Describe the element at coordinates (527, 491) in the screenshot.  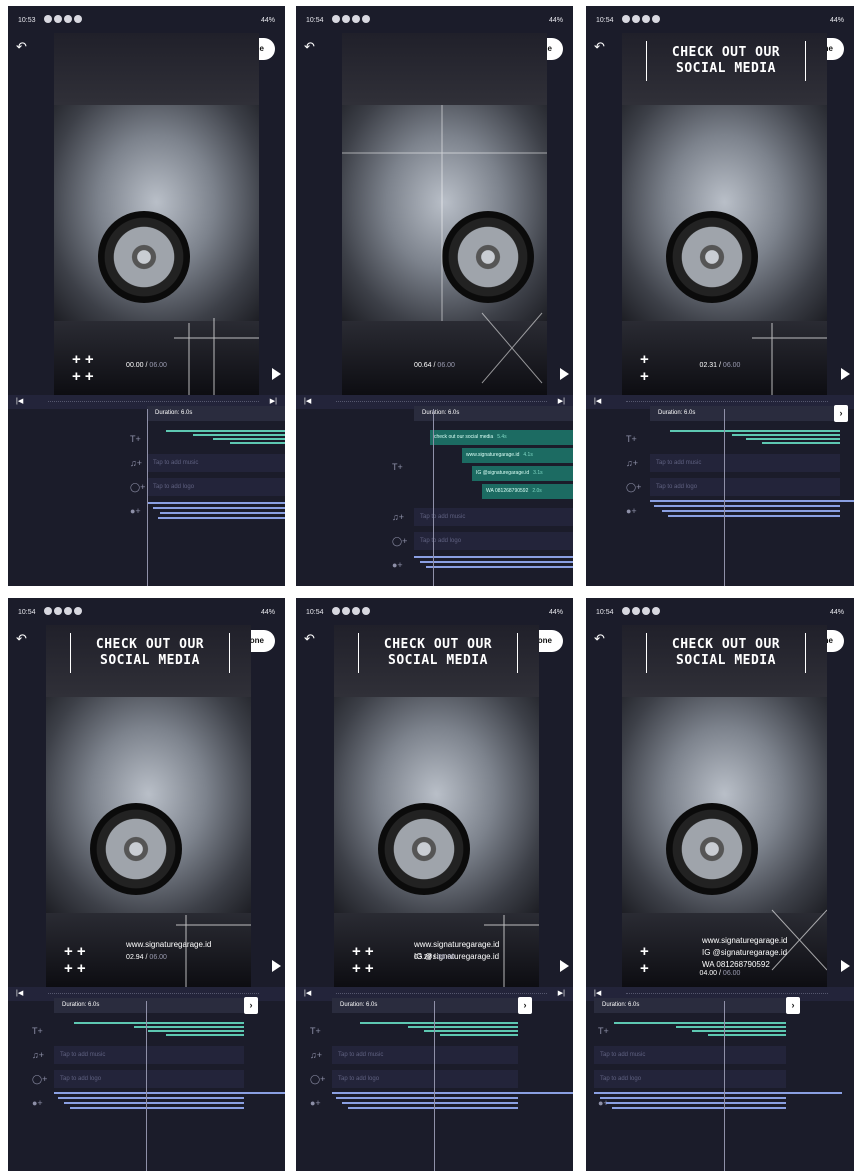
I see `text-clip: WA 081268790592 2.0s` at that location.